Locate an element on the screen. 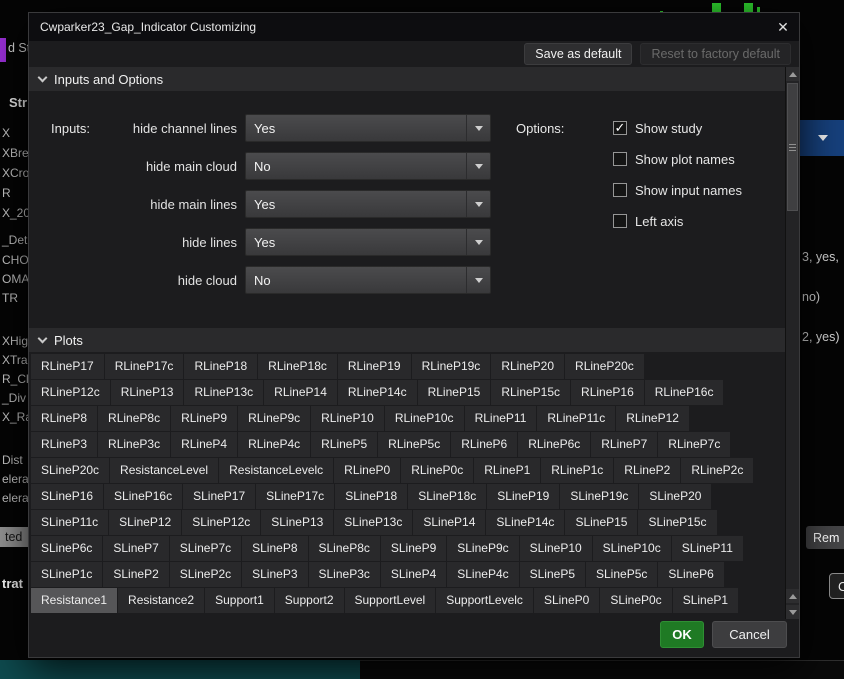  plot-button-slinep15: SLineP15 is located at coordinates (601, 522).